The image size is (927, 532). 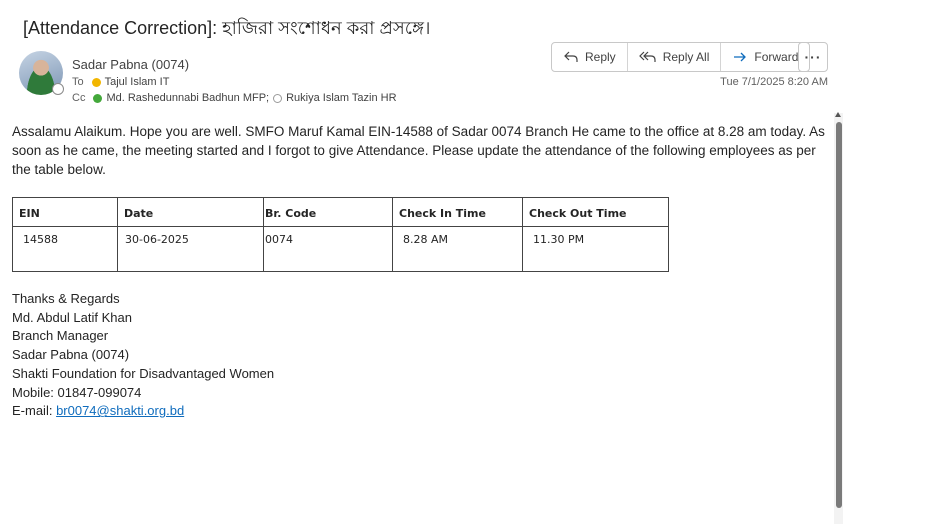 I want to click on reply-label: Reply, so click(x=600, y=57).